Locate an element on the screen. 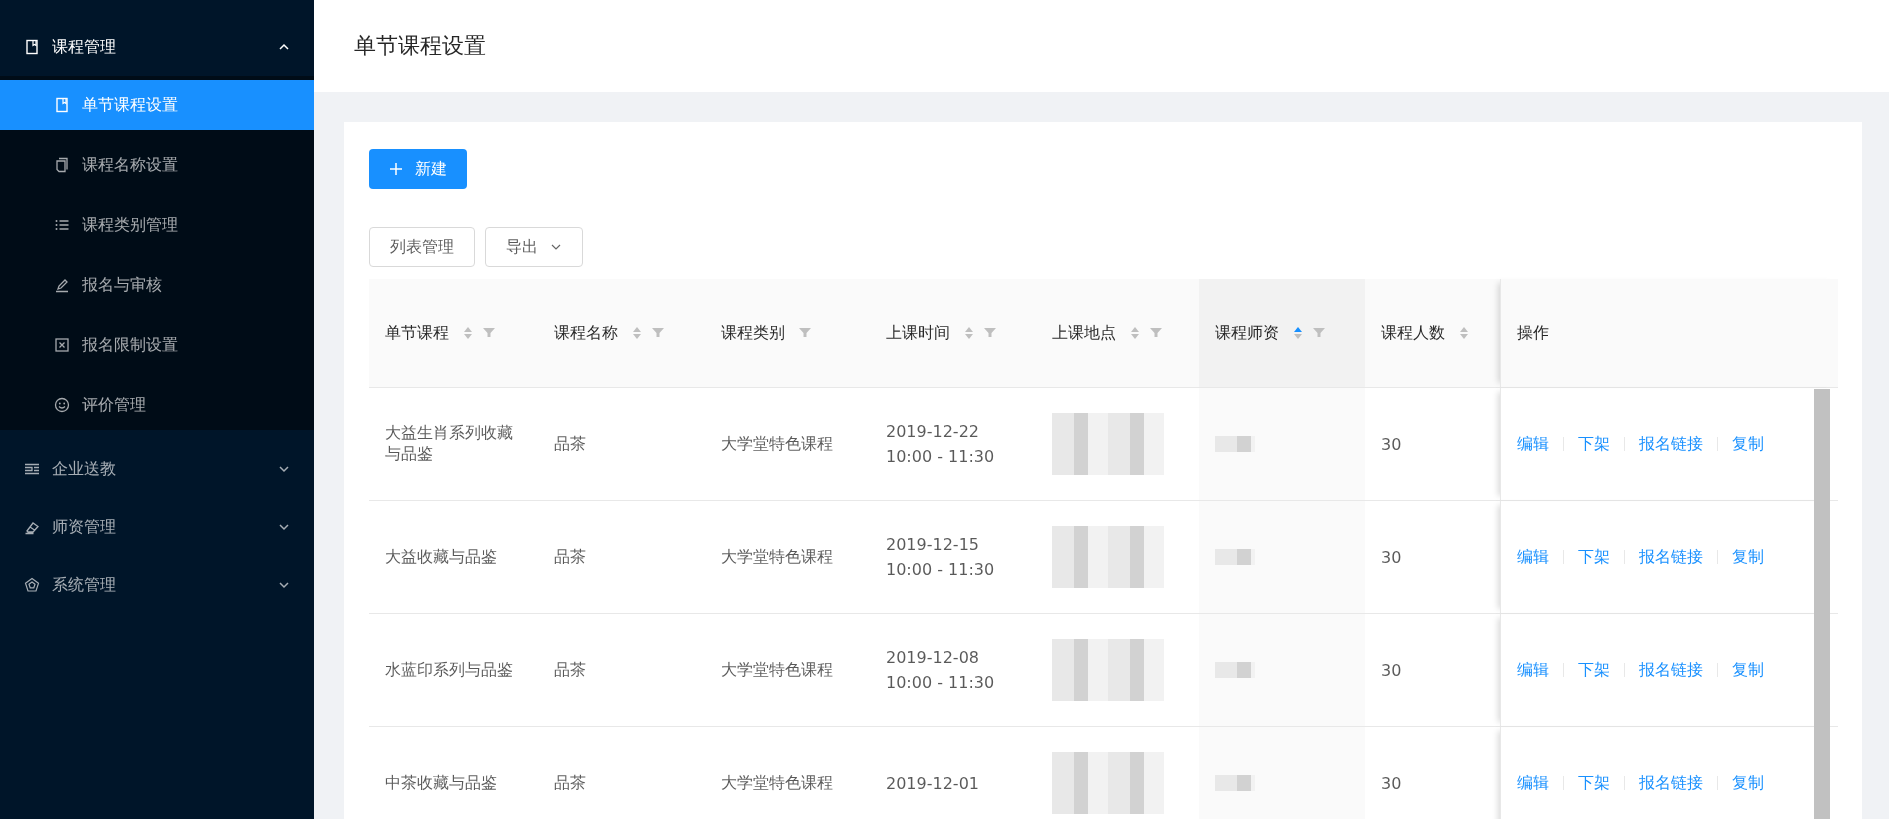  column-header: 课程类别 is located at coordinates (787, 333).